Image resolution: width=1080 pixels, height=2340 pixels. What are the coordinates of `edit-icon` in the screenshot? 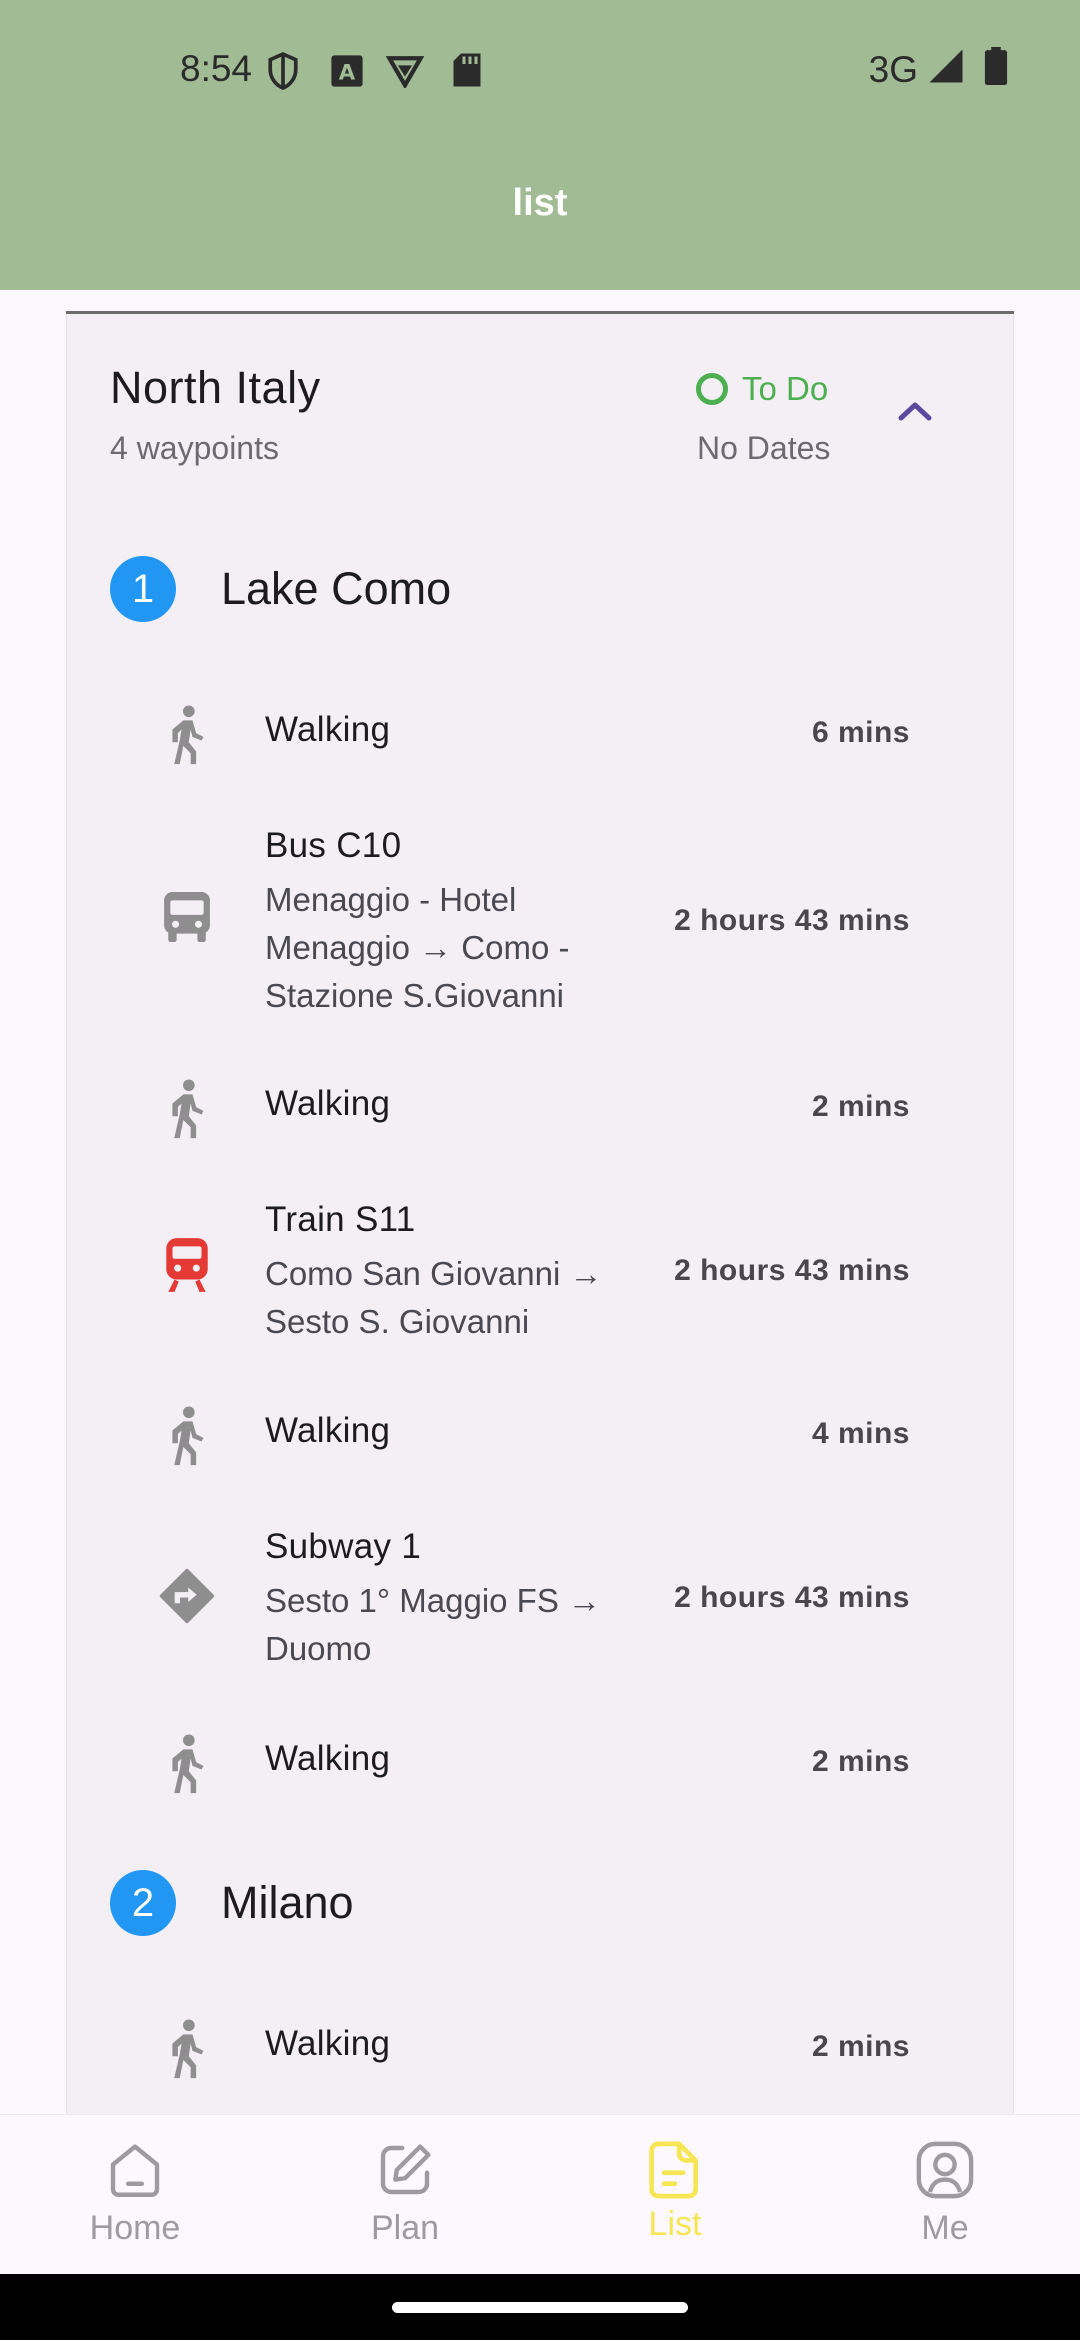 It's located at (405, 2170).